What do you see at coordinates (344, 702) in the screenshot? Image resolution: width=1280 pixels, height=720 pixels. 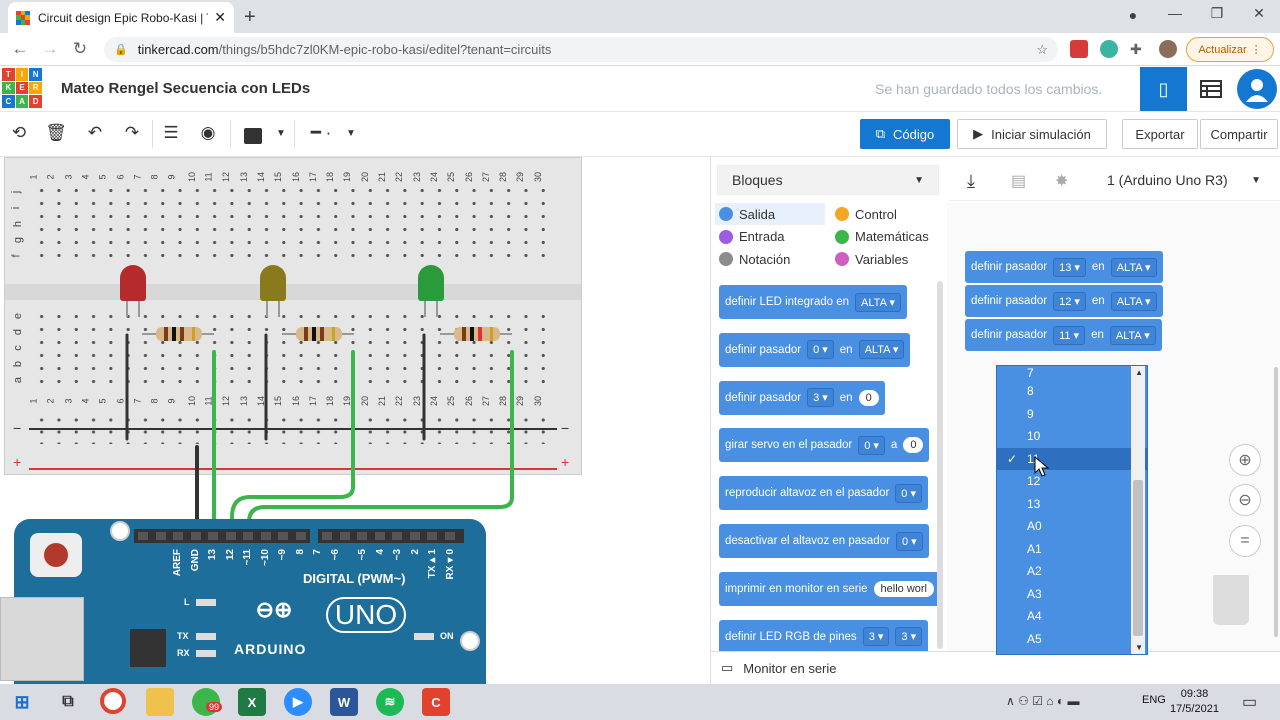 I see `word-icon: W` at bounding box center [344, 702].